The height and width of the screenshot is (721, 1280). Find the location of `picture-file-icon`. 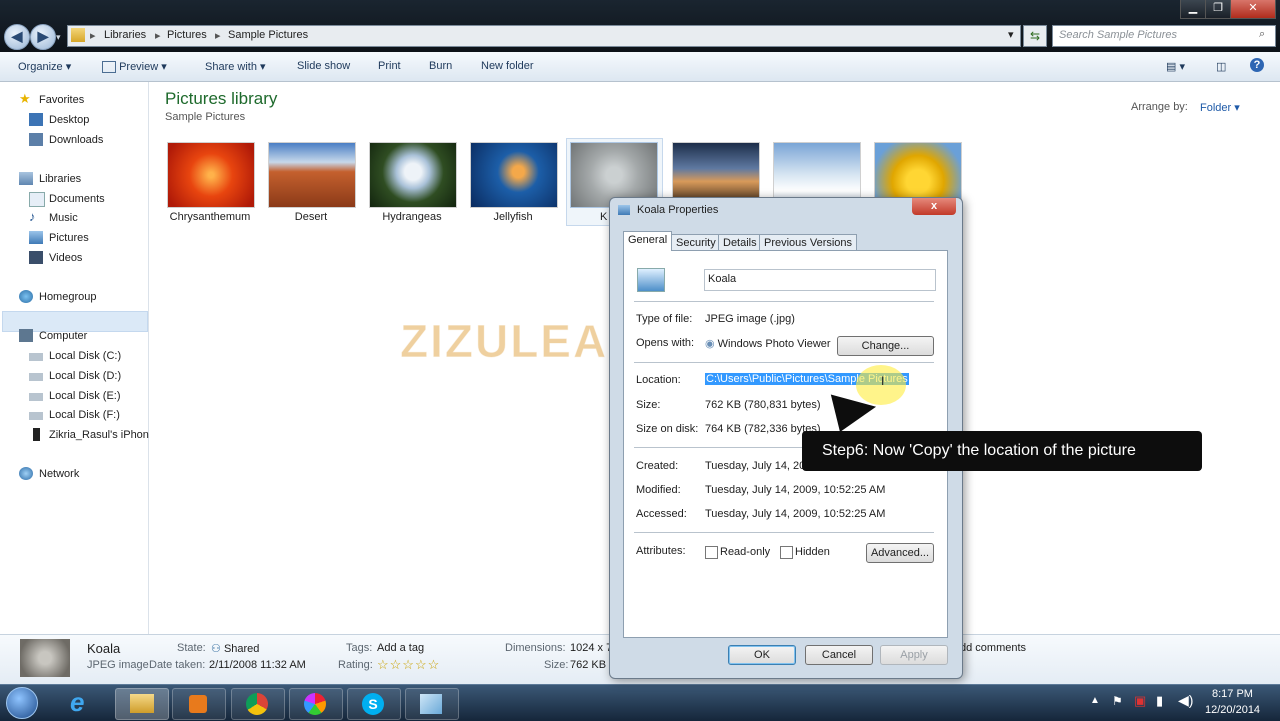

picture-file-icon is located at coordinates (624, 210).